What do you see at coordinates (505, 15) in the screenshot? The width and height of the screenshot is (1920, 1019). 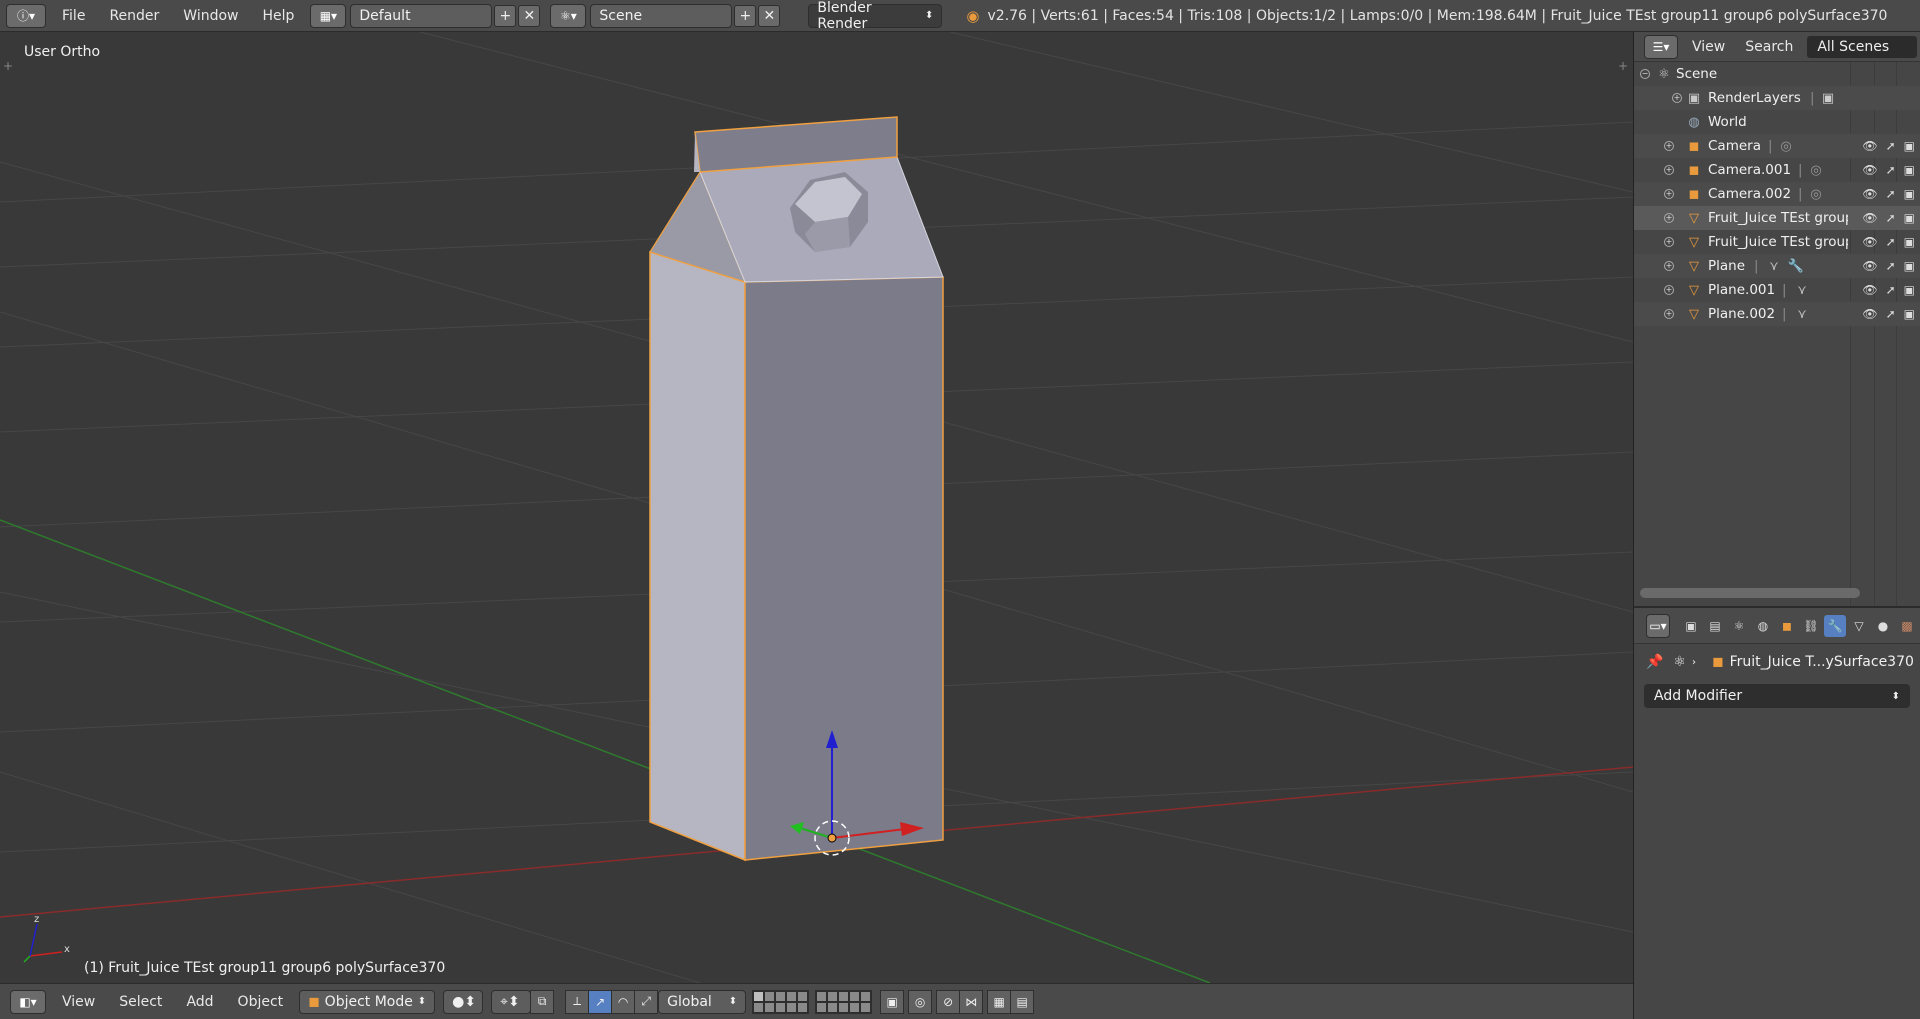 I see `add-layout-button: +` at bounding box center [505, 15].